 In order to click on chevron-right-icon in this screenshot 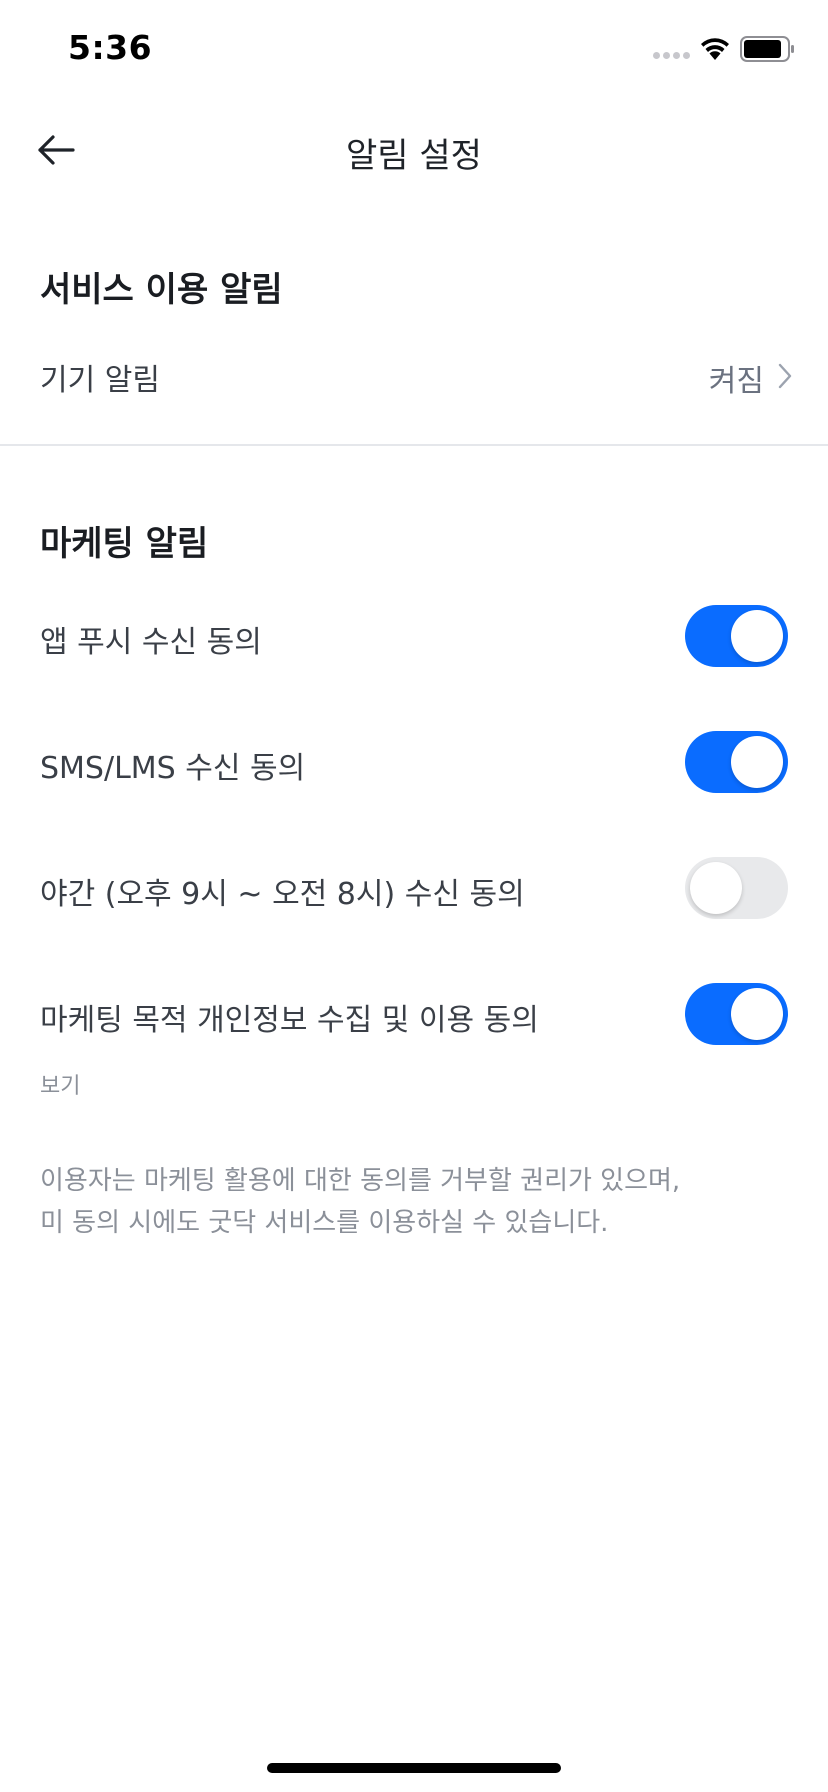, I will do `click(785, 378)`.